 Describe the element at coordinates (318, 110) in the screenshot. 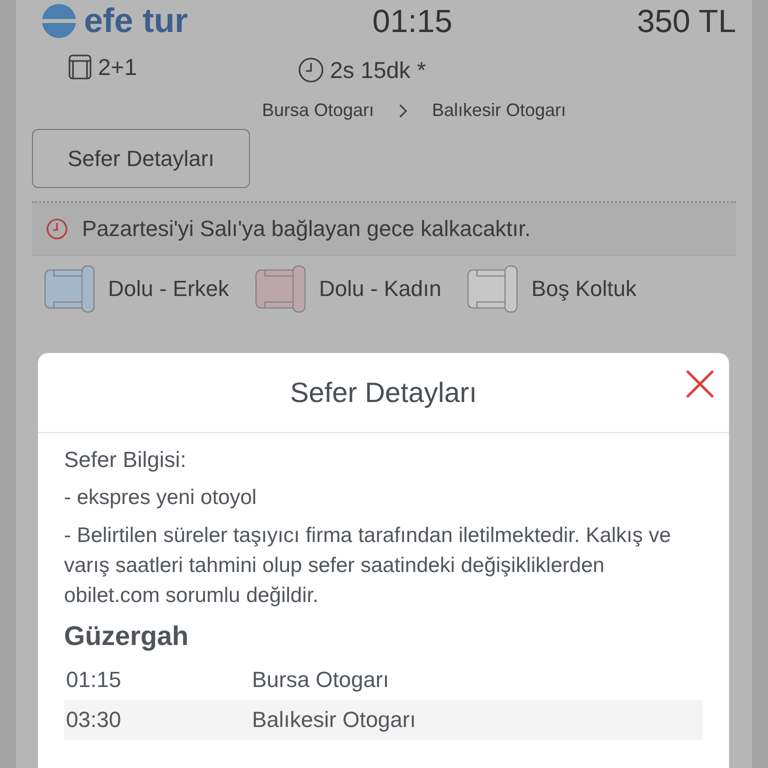

I see `origin-station: Bursa Otogarı` at that location.